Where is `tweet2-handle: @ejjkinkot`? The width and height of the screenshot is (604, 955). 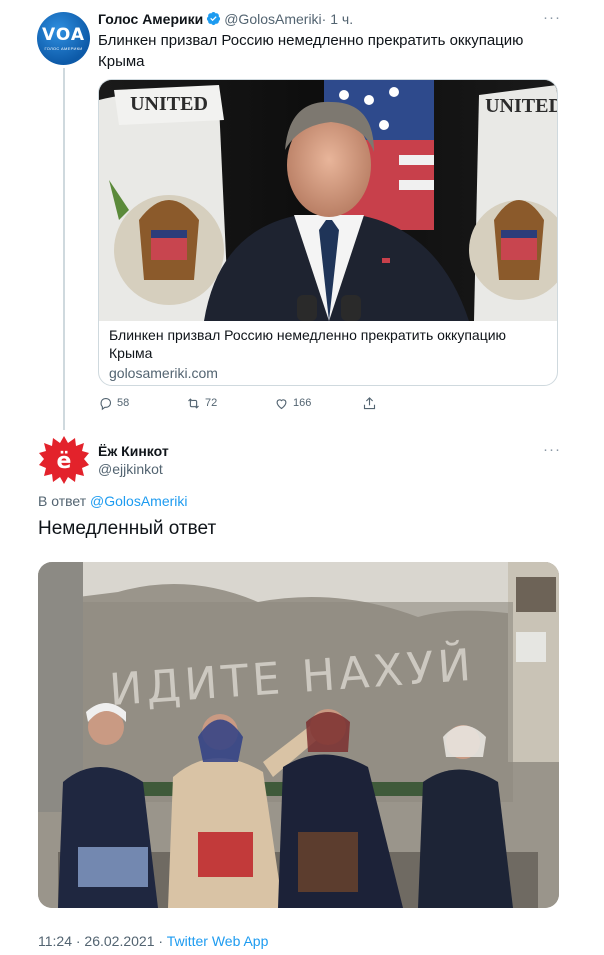
tweet2-handle: @ejjkinkot is located at coordinates (130, 469).